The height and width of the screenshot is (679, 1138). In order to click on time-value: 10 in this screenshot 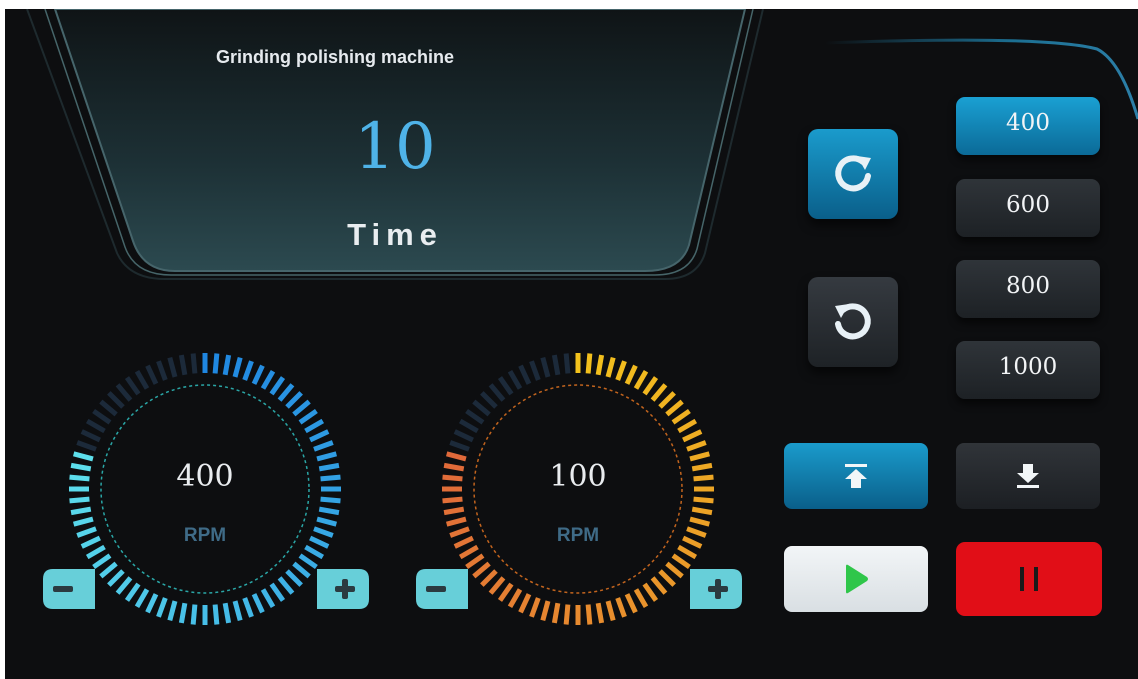, I will do `click(395, 147)`.